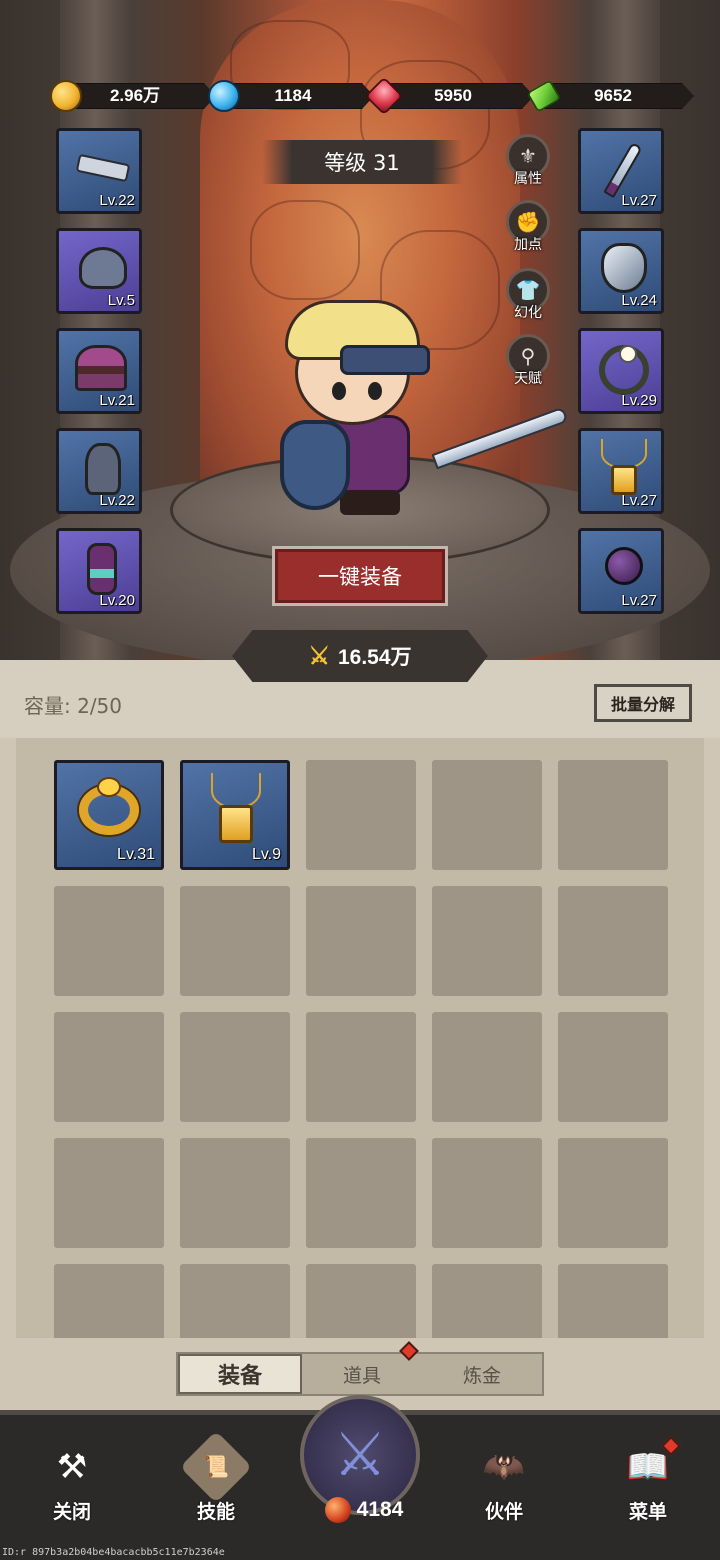 The image size is (720, 1560). I want to click on currency-gold: 2.96万, so click(133, 96).